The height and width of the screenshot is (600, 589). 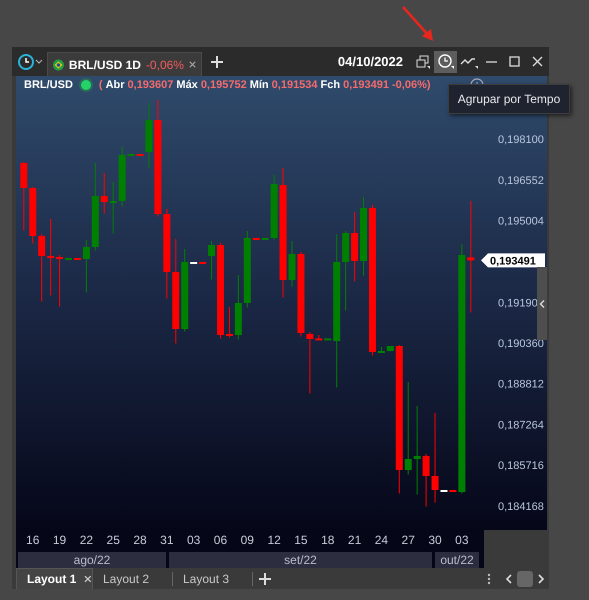 I want to click on tab-label: BRL/USD 1D, so click(x=104, y=65).